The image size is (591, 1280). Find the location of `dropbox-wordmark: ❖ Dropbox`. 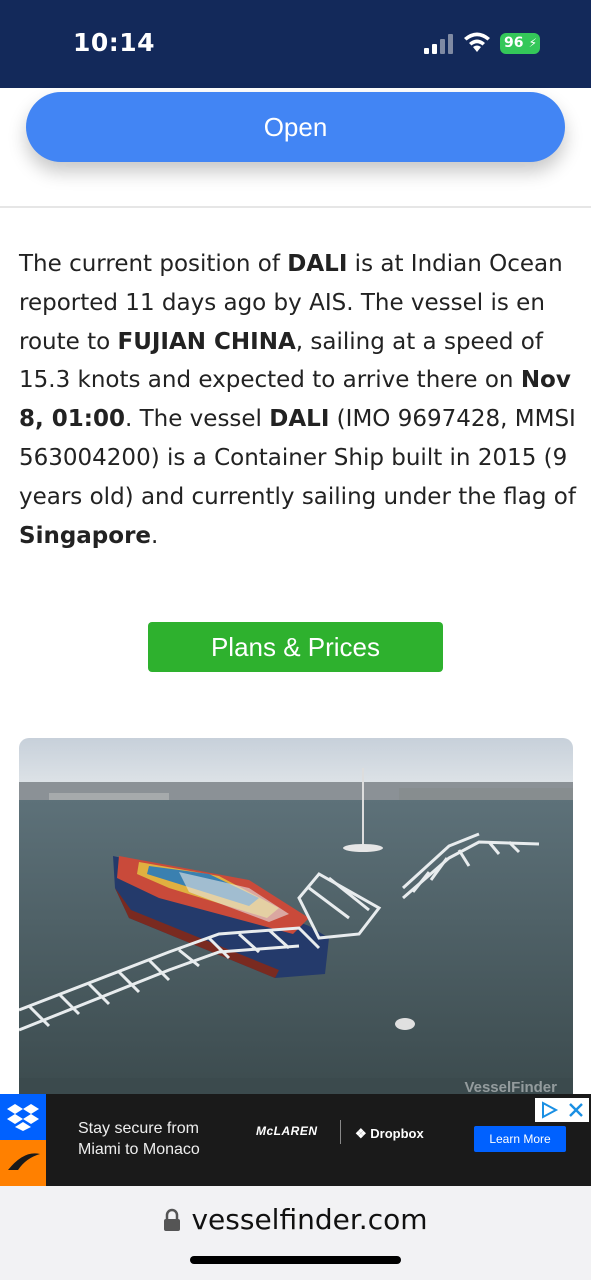

dropbox-wordmark: ❖ Dropbox is located at coordinates (389, 1134).